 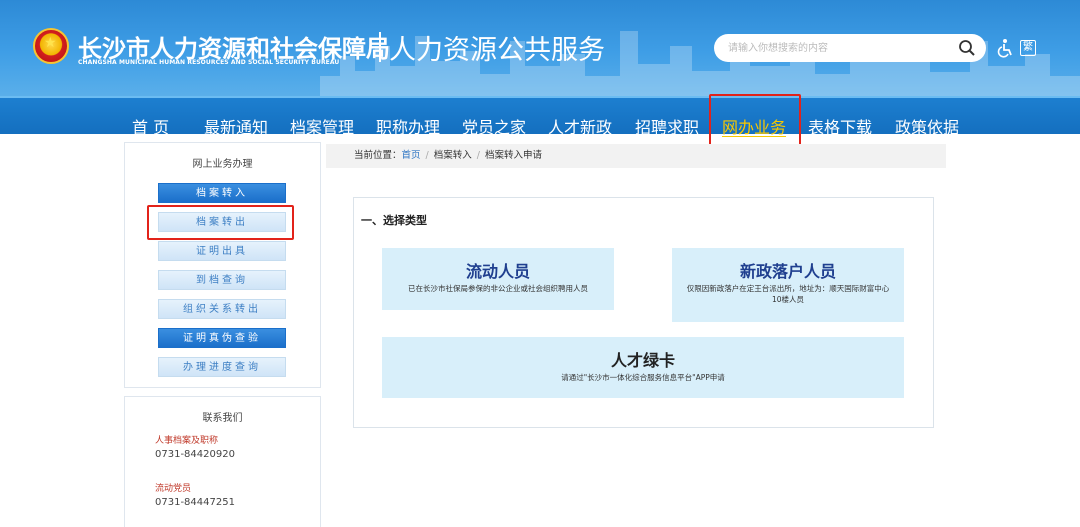 What do you see at coordinates (411, 155) in the screenshot?
I see `breadcrumb-home-link: 首页` at bounding box center [411, 155].